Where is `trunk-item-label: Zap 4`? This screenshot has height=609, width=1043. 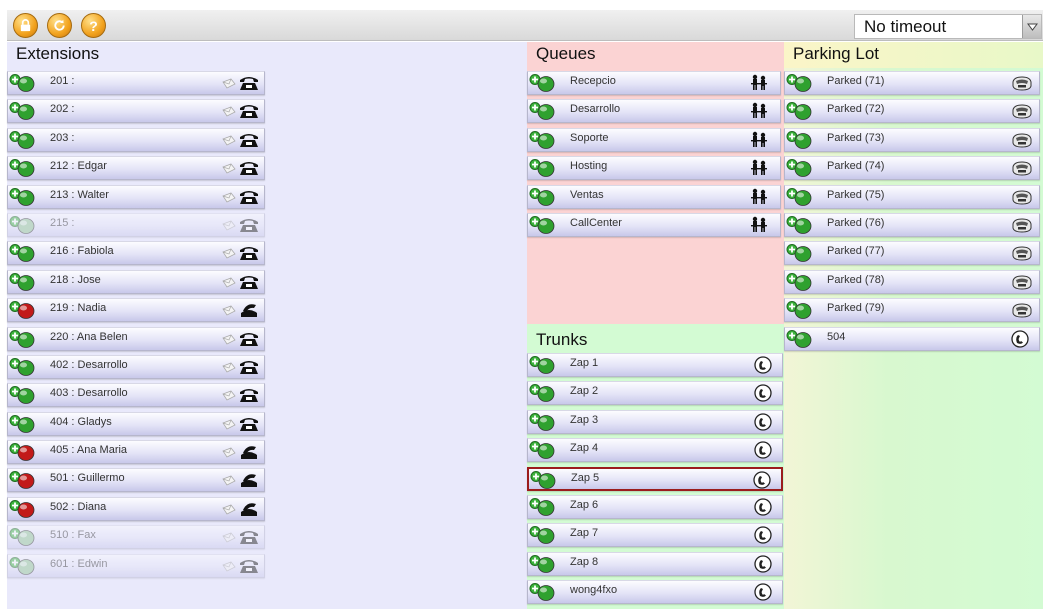
trunk-item-label: Zap 4 is located at coordinates (584, 448).